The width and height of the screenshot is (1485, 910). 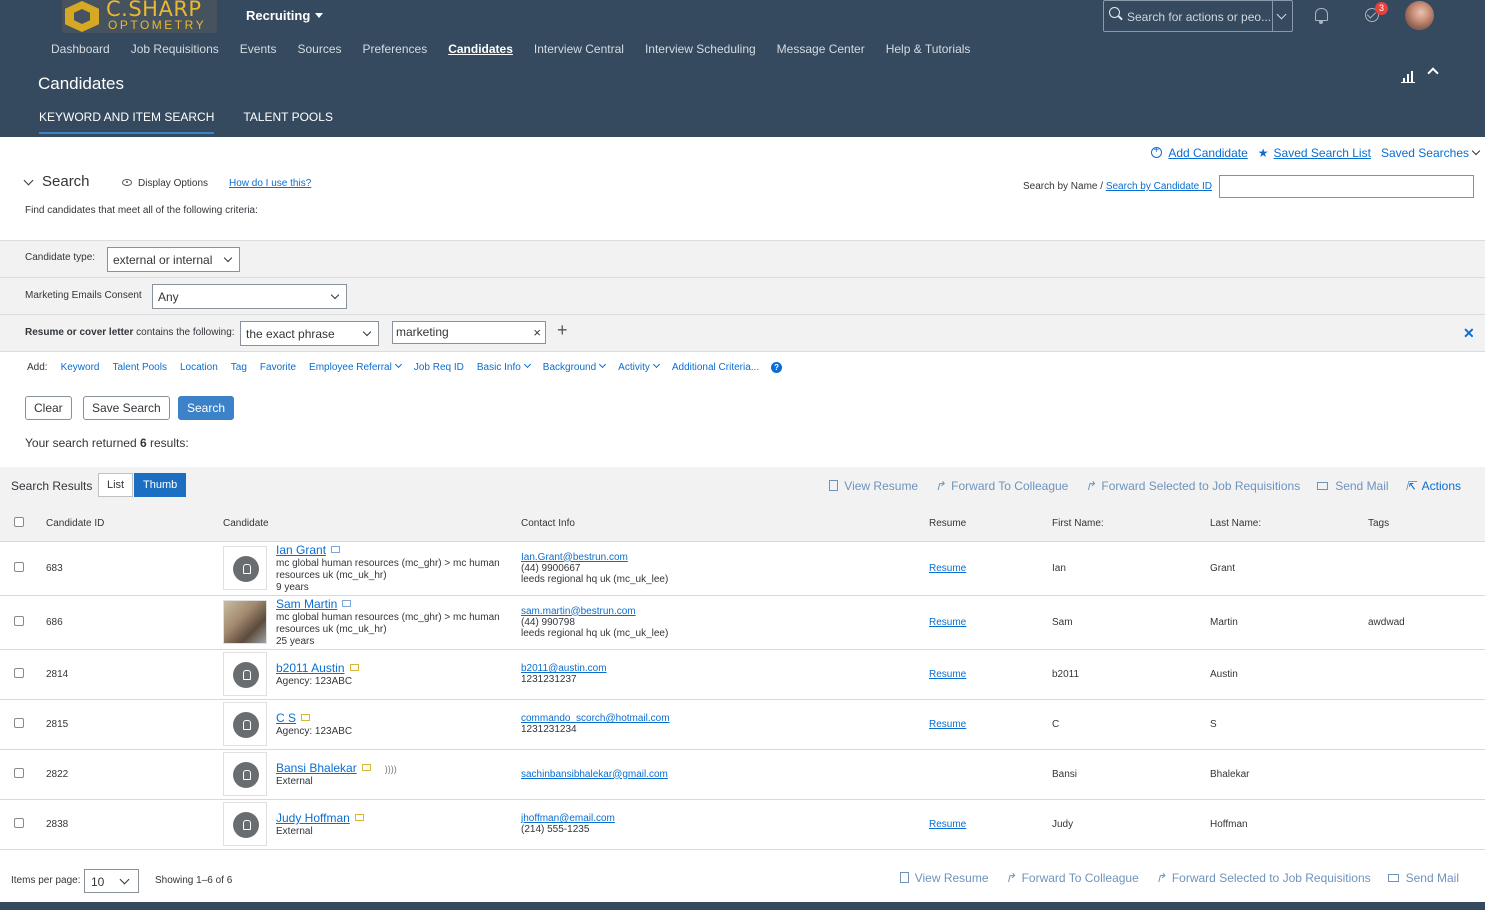 What do you see at coordinates (821, 49) in the screenshot?
I see `nav-message-center: Message Center` at bounding box center [821, 49].